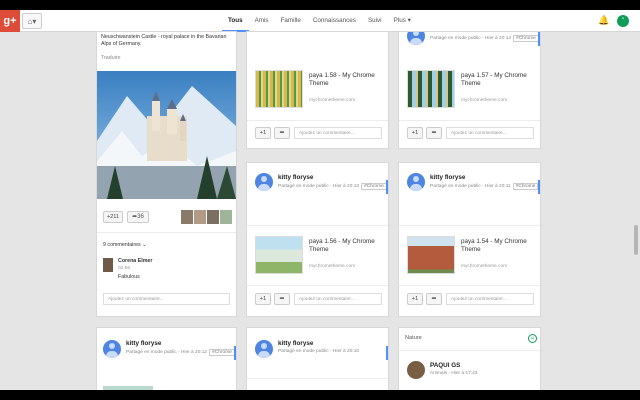 Image resolution: width=640 pixels, height=400 pixels. What do you see at coordinates (144, 245) in the screenshot?
I see `chevron-down-icon: ⌄` at bounding box center [144, 245].